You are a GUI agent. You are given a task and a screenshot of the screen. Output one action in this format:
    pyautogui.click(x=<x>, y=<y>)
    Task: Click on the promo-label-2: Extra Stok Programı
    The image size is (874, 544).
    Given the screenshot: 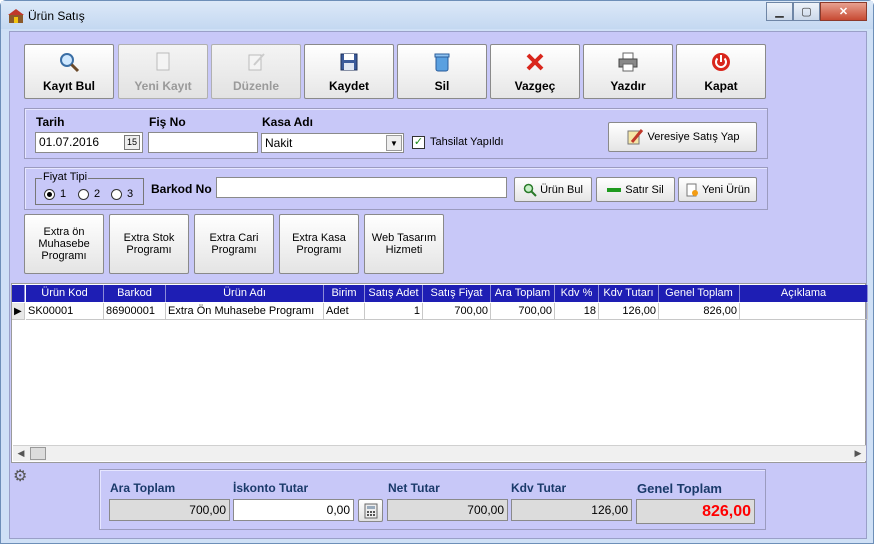 What is the action you would take?
    pyautogui.click(x=149, y=244)
    